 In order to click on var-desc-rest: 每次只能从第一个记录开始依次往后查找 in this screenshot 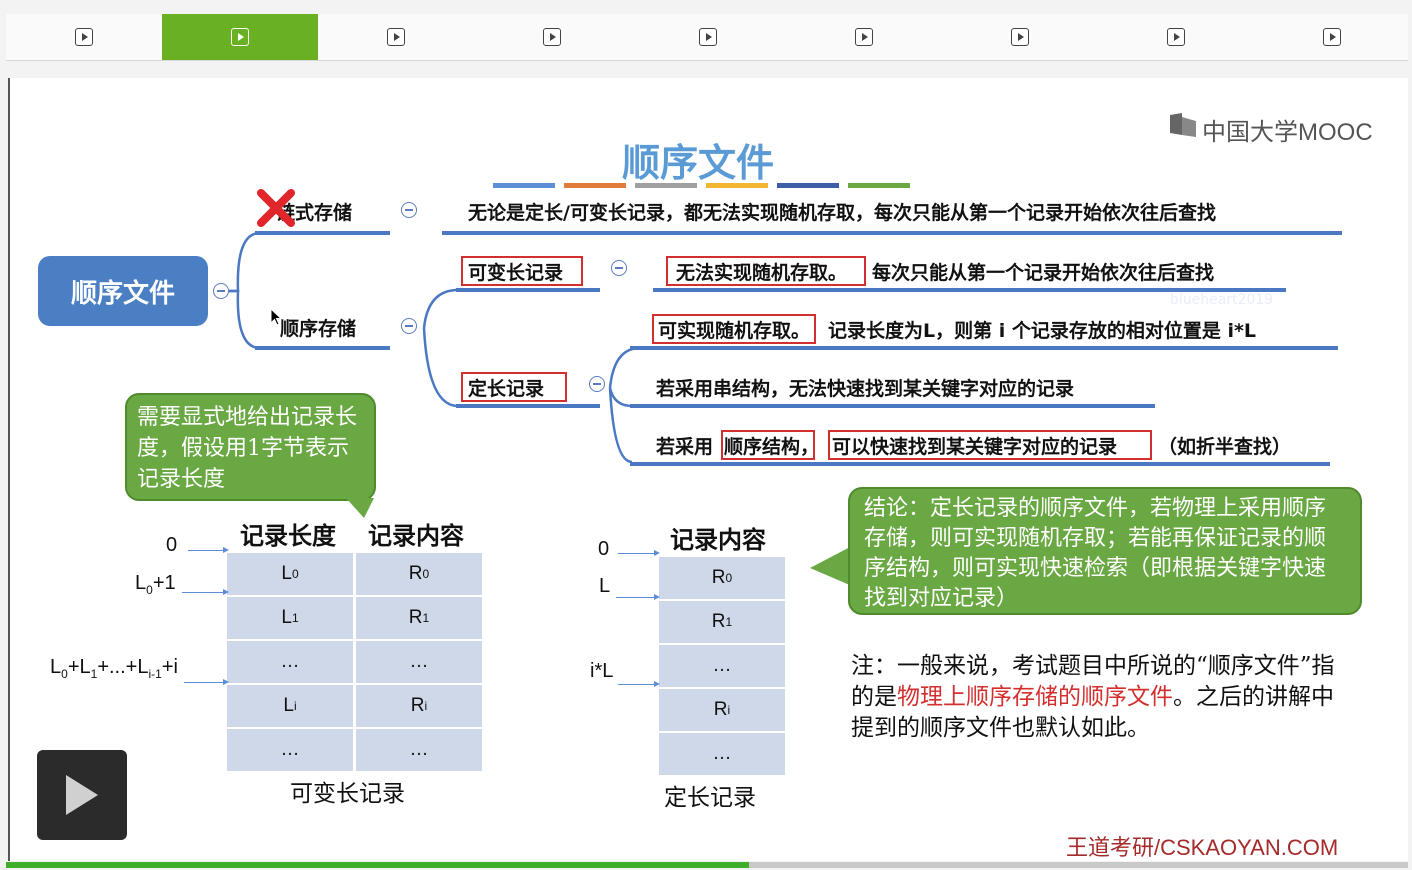, I will do `click(1043, 273)`.